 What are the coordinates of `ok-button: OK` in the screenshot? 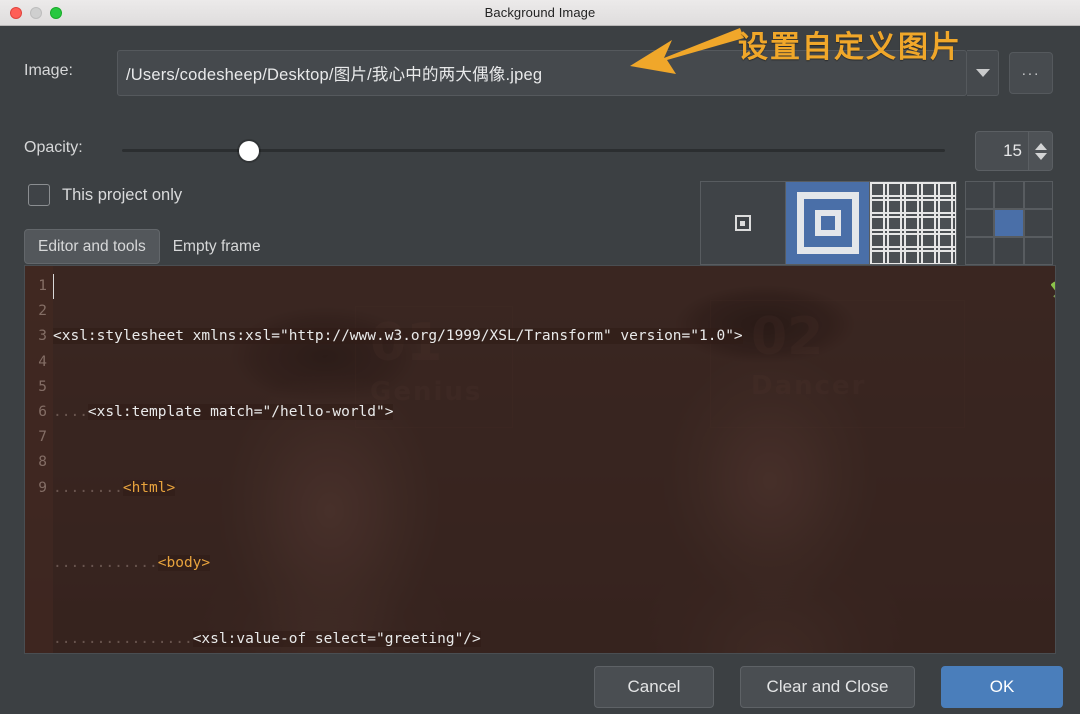 It's located at (1002, 687).